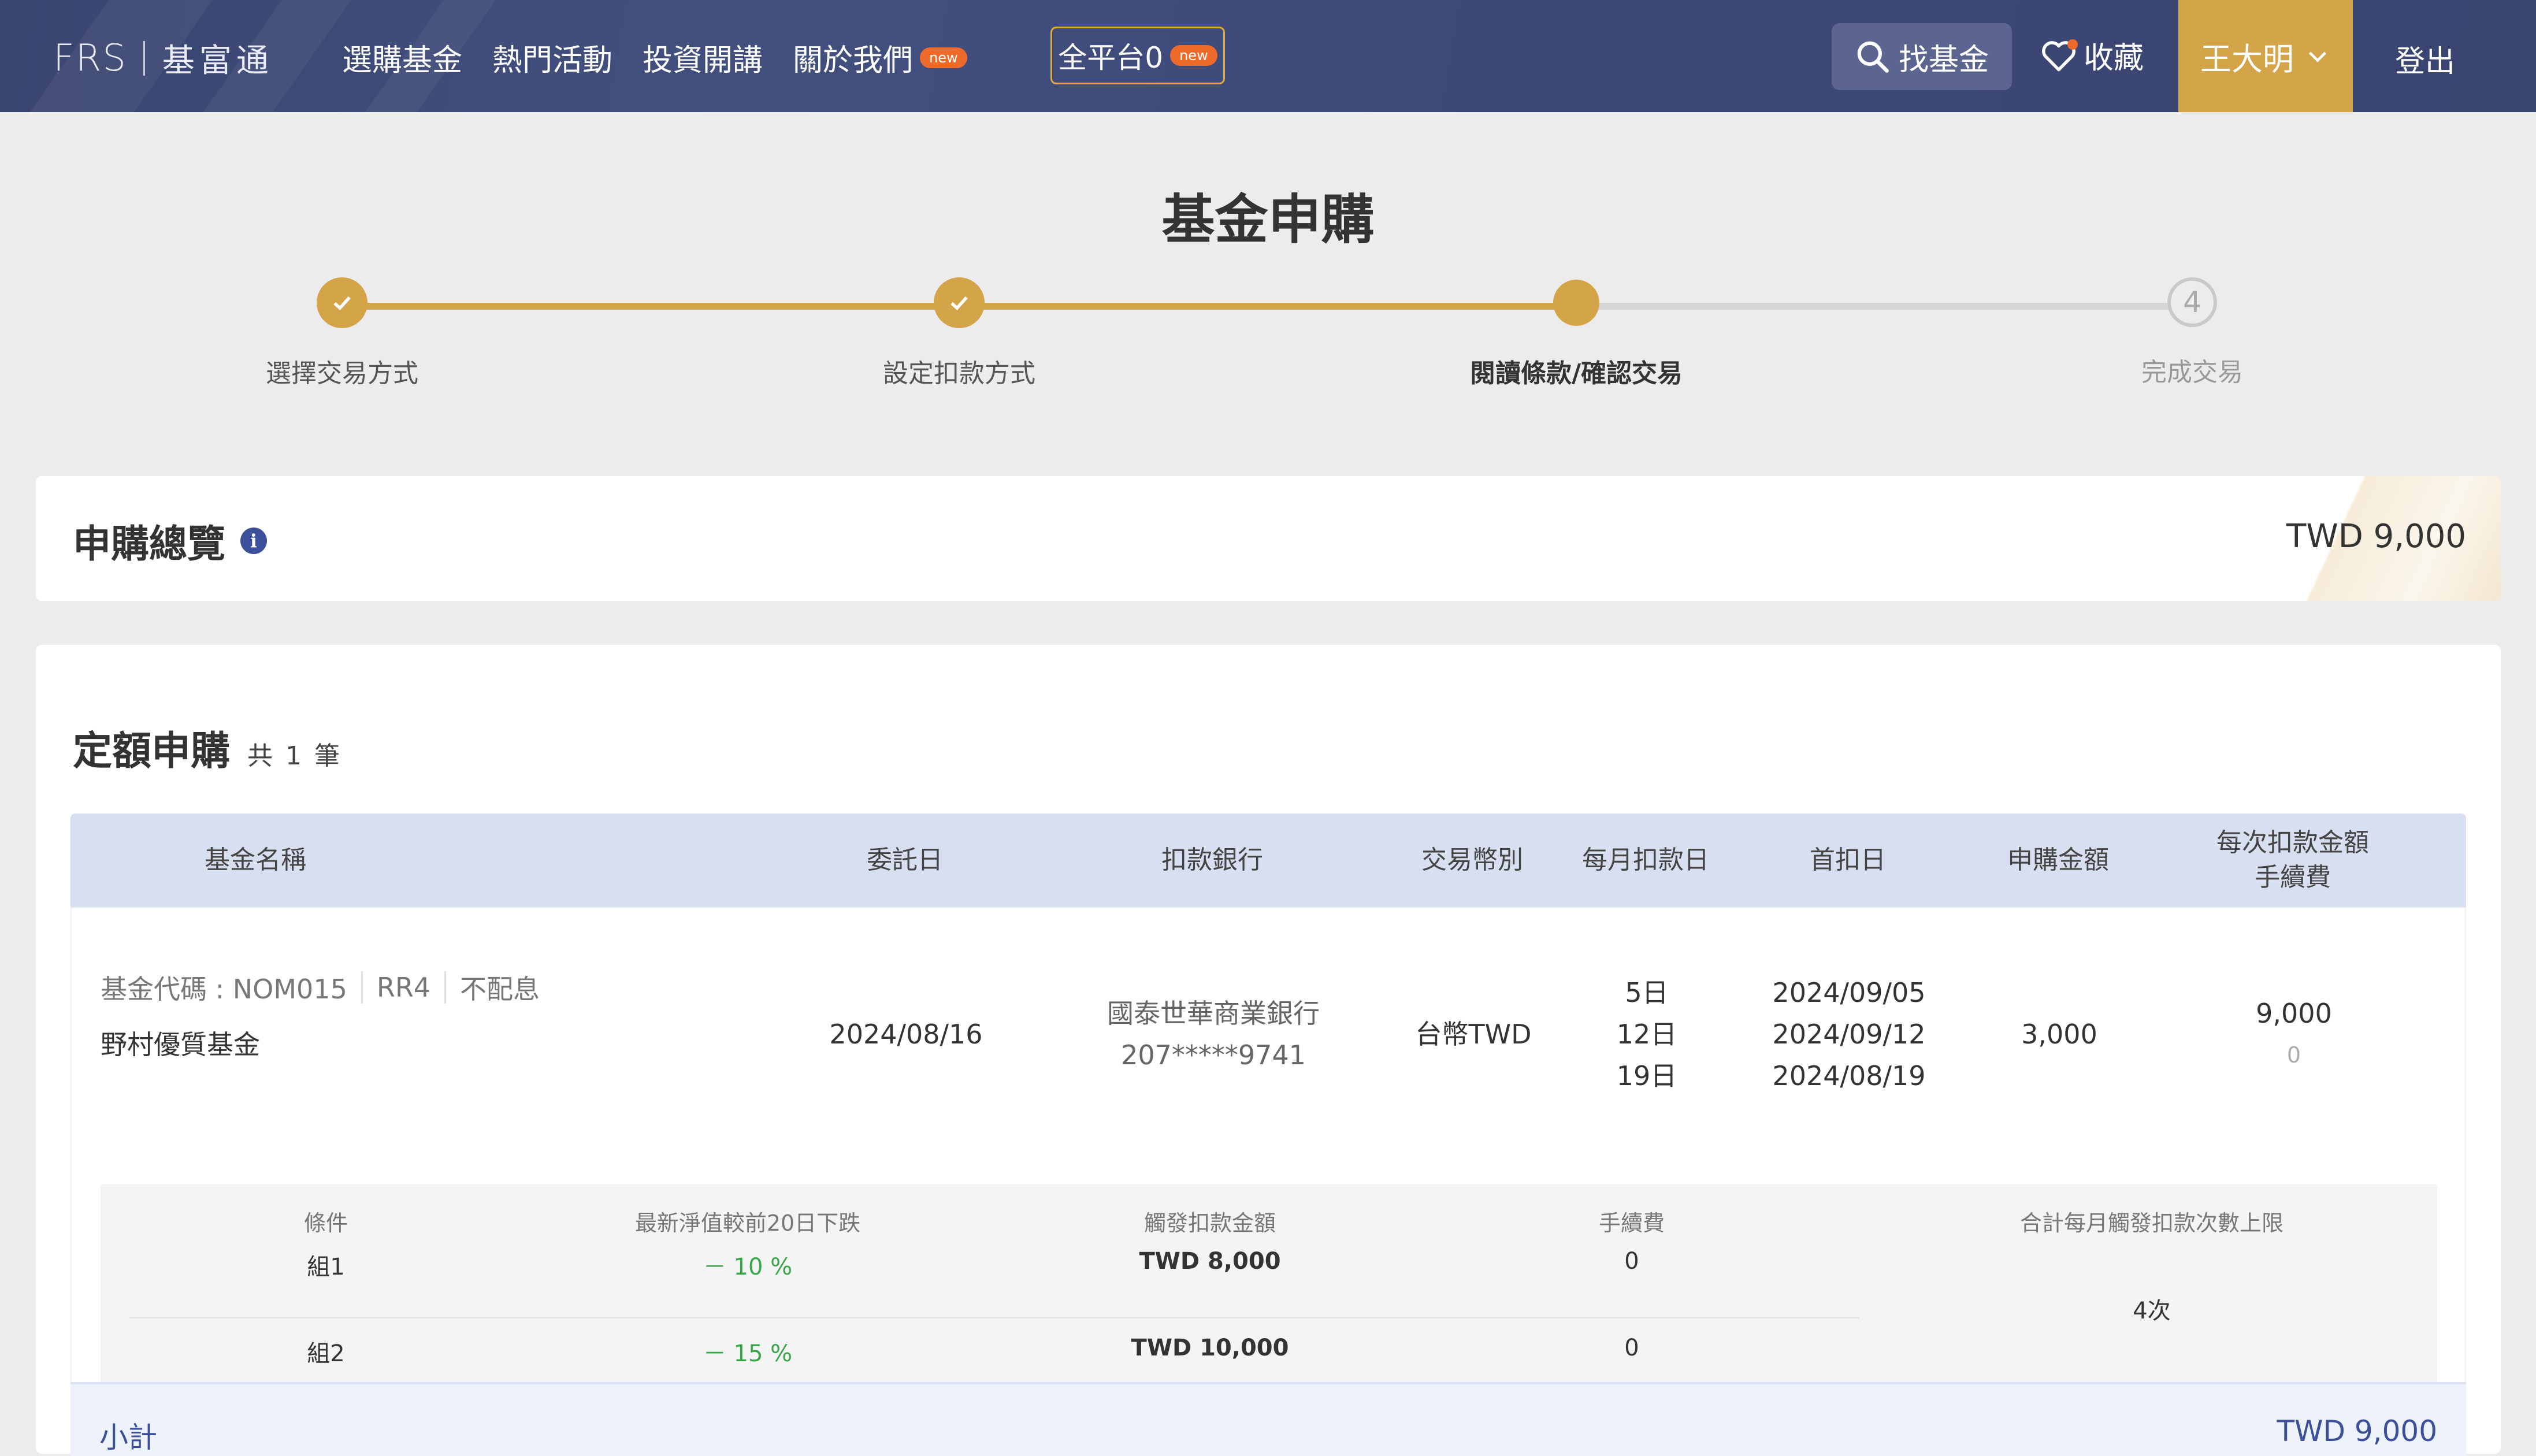  Describe the element at coordinates (2292, 860) in the screenshot. I see `col-per-deduct: 每次扣款金額 手續費` at that location.